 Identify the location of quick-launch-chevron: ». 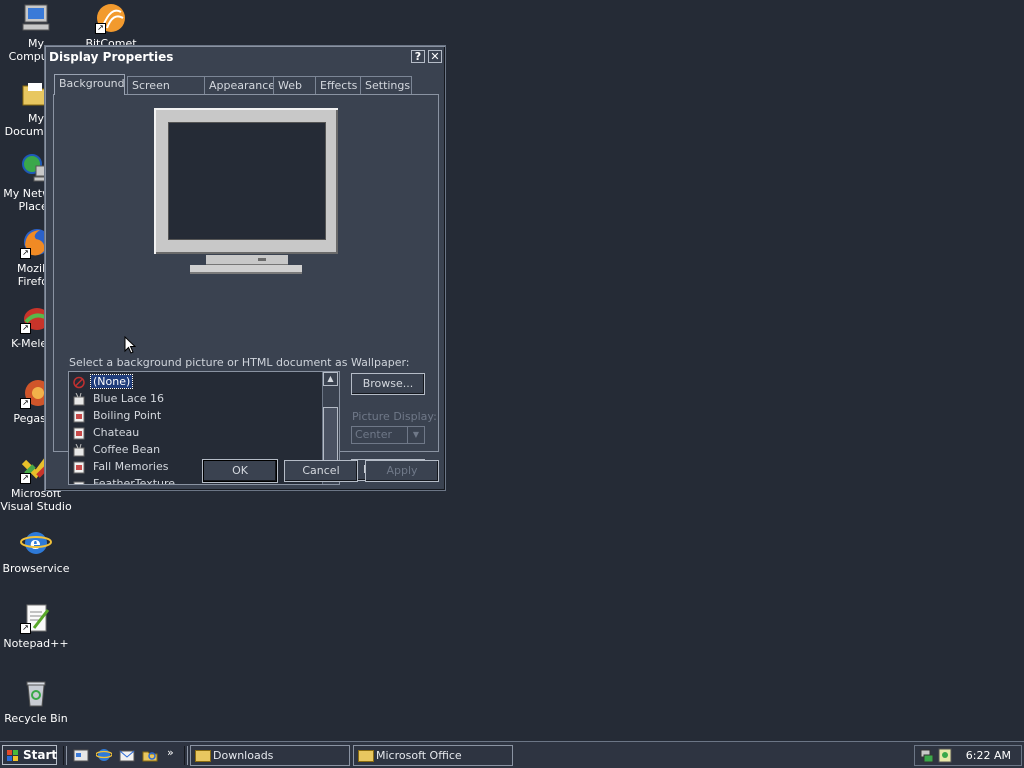
(170, 752).